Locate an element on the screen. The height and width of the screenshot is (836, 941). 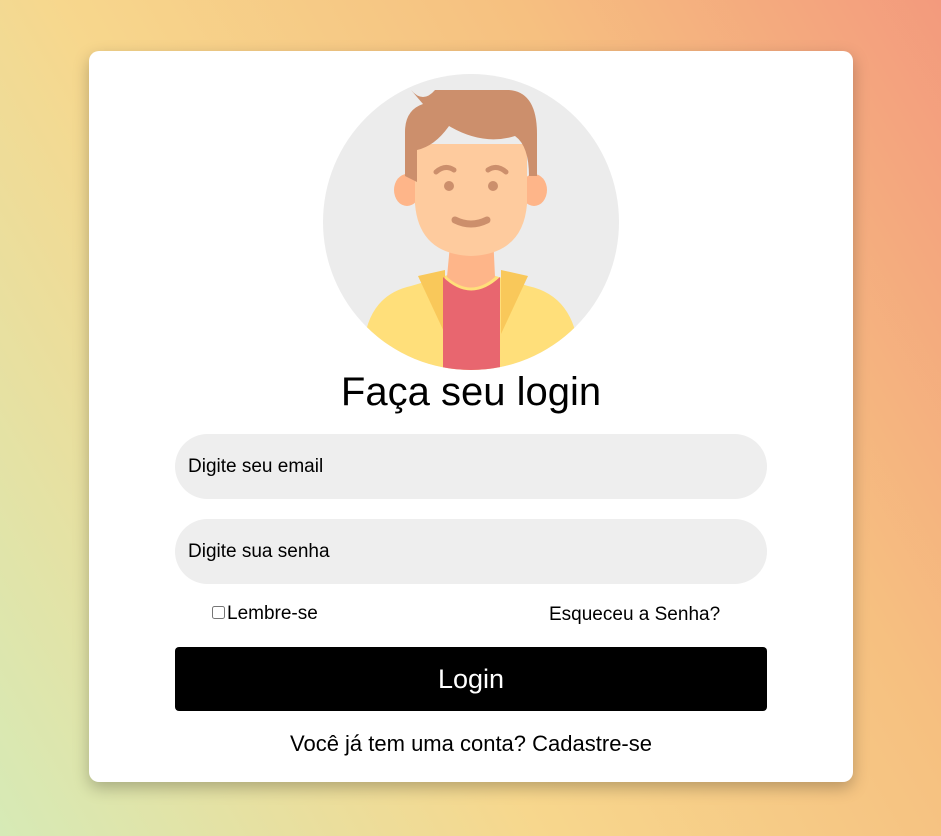
signup-prompt: Você já tem uma conta? Cadastre-se is located at coordinates (471, 744).